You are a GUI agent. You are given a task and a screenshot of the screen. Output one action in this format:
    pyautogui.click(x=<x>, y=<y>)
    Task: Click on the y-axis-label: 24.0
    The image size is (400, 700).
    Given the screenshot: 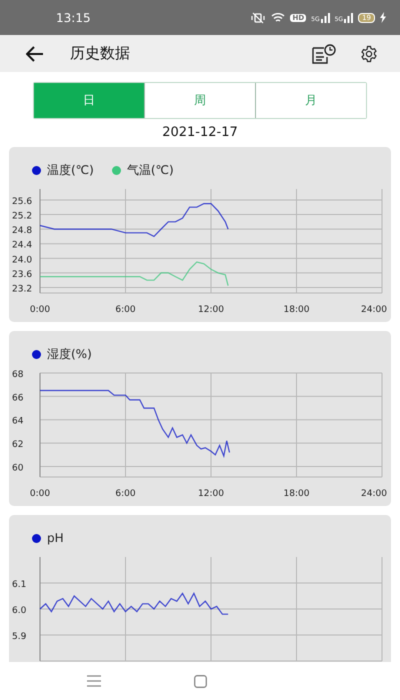 What is the action you would take?
    pyautogui.click(x=22, y=260)
    